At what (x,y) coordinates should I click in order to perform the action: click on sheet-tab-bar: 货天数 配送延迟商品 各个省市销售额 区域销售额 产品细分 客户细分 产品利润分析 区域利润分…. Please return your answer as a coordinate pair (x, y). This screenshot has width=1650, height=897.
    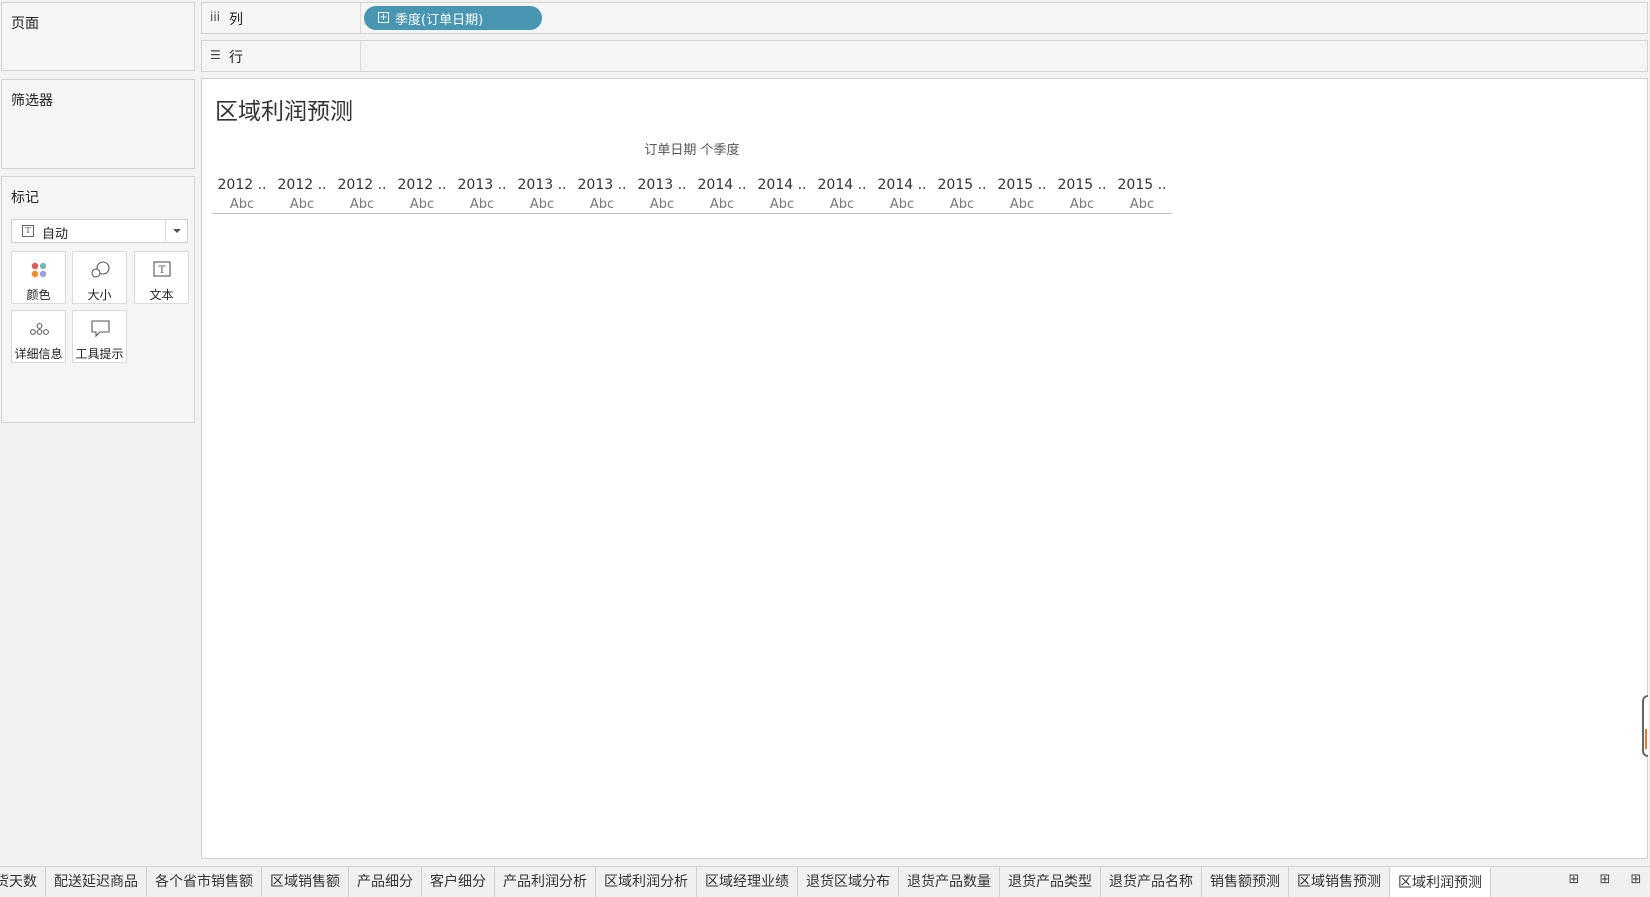
    Looking at the image, I should click on (825, 881).